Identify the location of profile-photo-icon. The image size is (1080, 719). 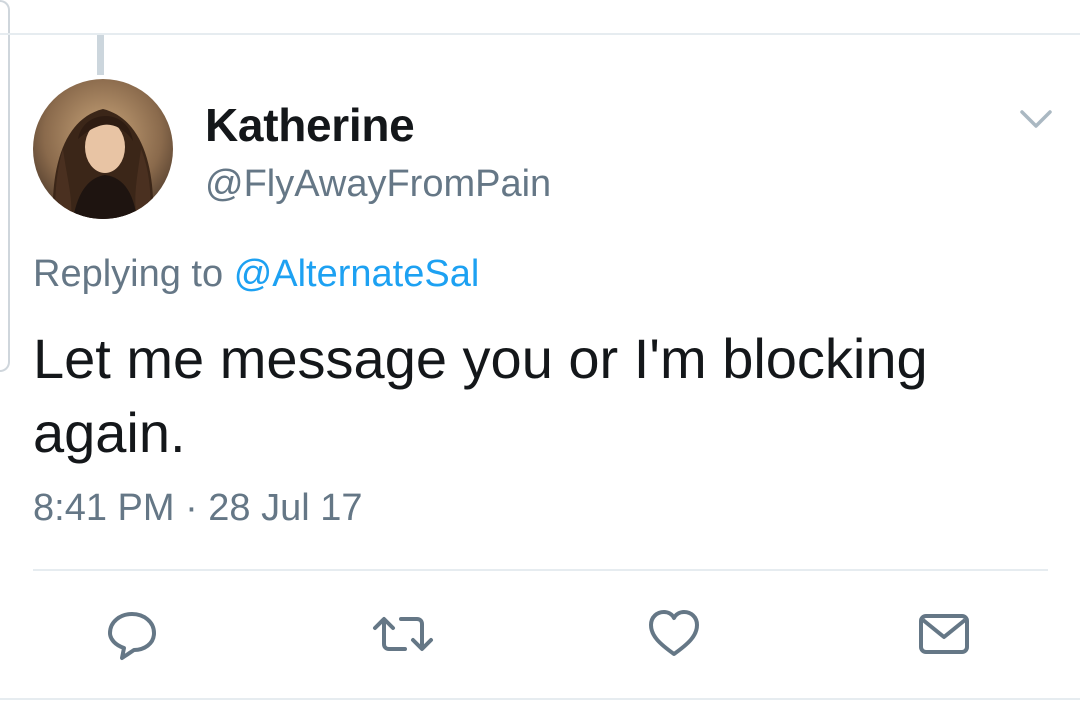
(103, 149).